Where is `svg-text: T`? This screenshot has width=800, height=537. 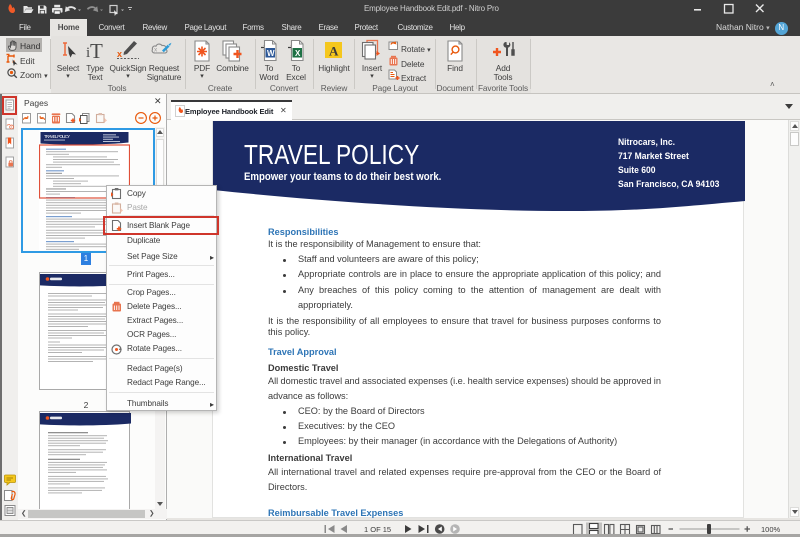
svg-text: T is located at coordinates (96, 51).